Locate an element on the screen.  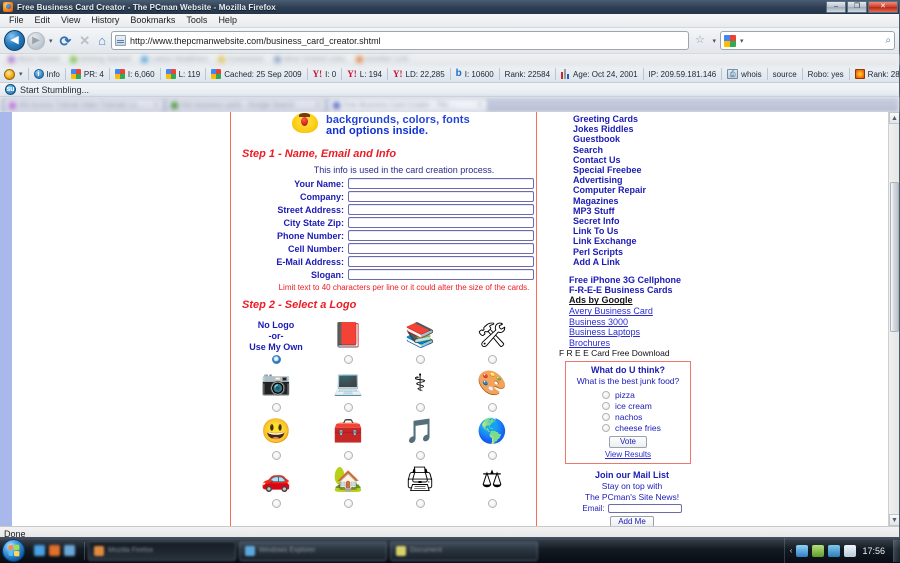
logo-option-no-logo: No Logo -or- Use My Own is located at coordinates (276, 340).